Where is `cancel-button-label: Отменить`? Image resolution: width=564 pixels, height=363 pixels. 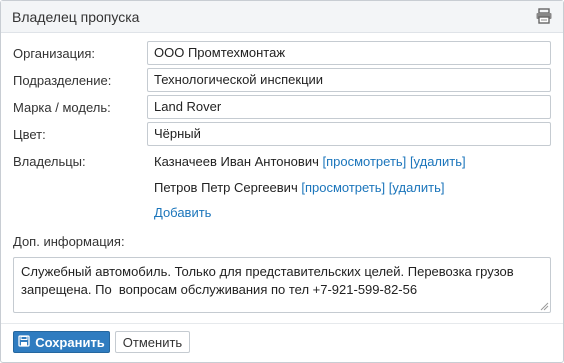 cancel-button-label: Отменить is located at coordinates (152, 342).